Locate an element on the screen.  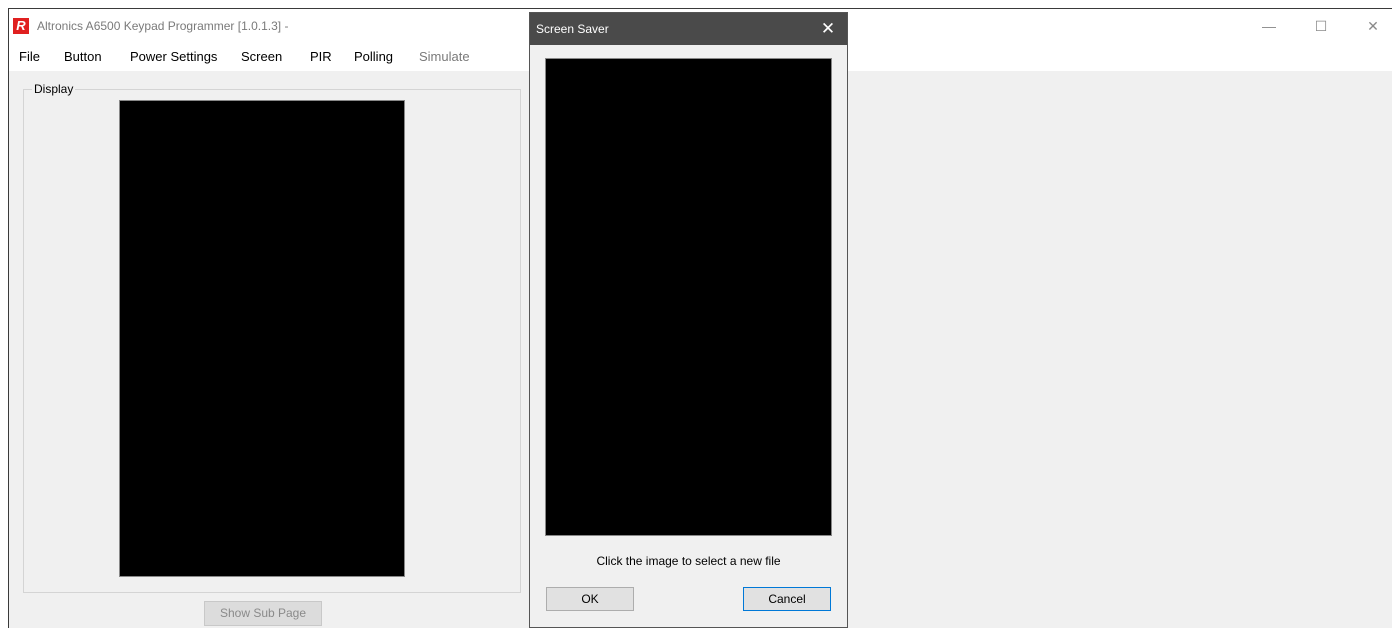
minimize-icon: — is located at coordinates (1269, 26).